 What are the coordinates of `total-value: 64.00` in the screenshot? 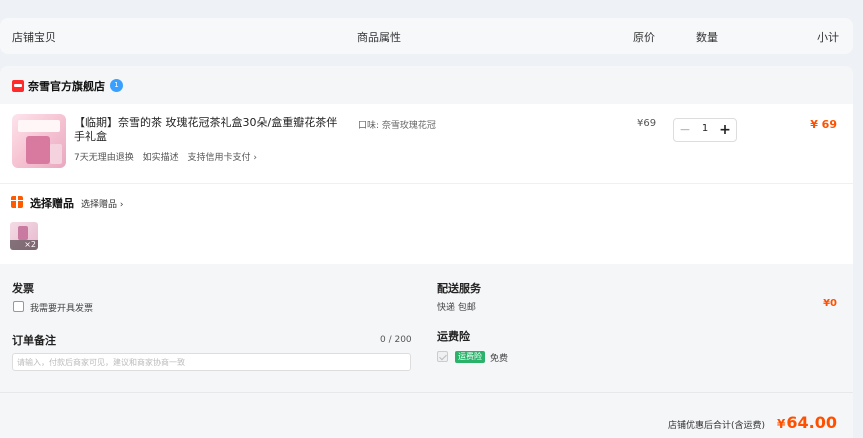 It's located at (811, 422).